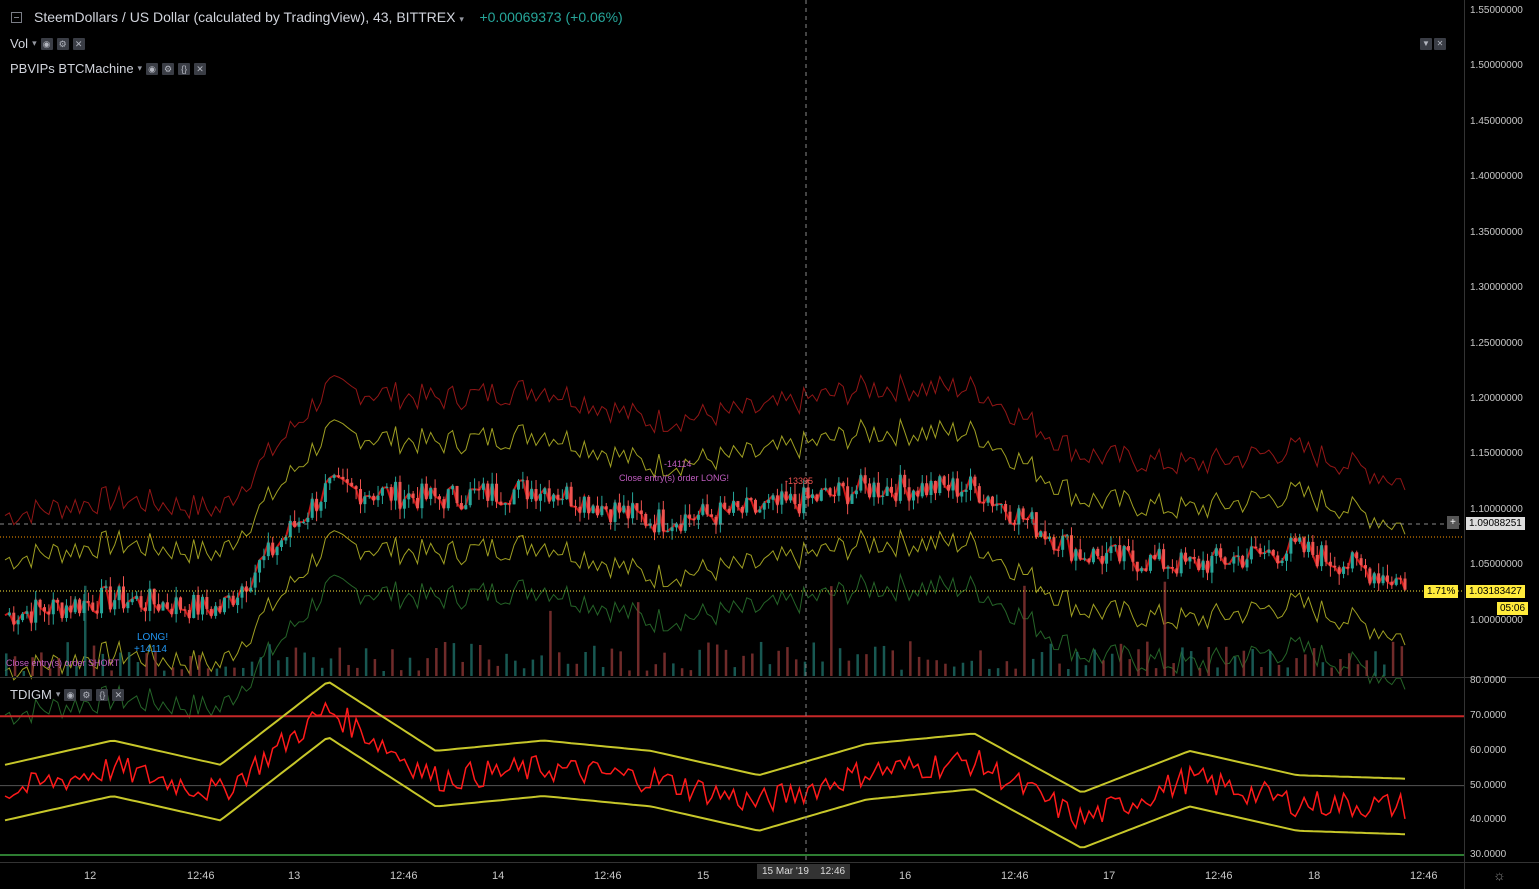  I want to click on price-axis-label: 1.55000000, so click(1496, 11).